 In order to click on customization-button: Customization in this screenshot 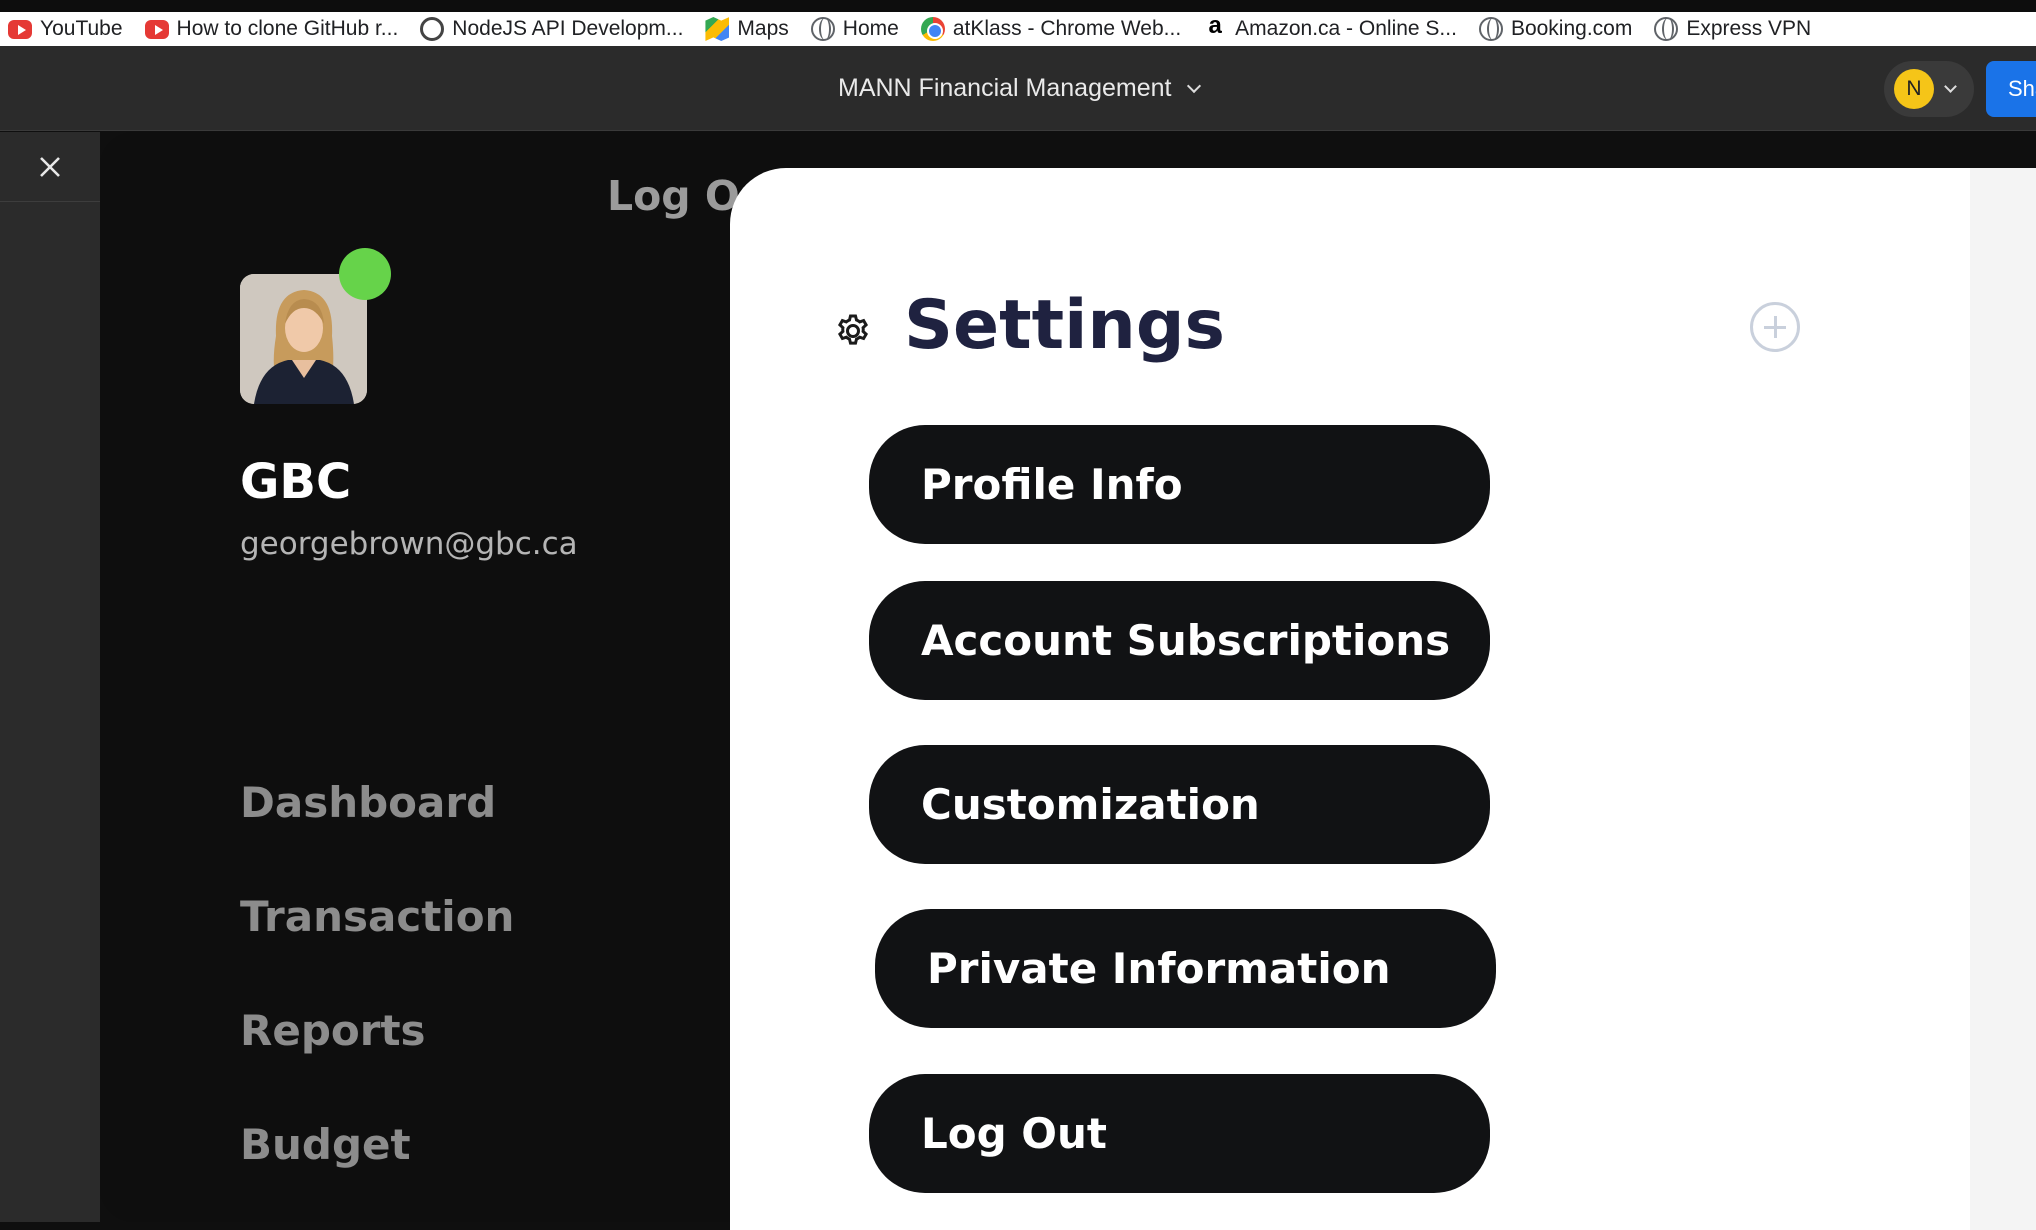, I will do `click(1179, 804)`.